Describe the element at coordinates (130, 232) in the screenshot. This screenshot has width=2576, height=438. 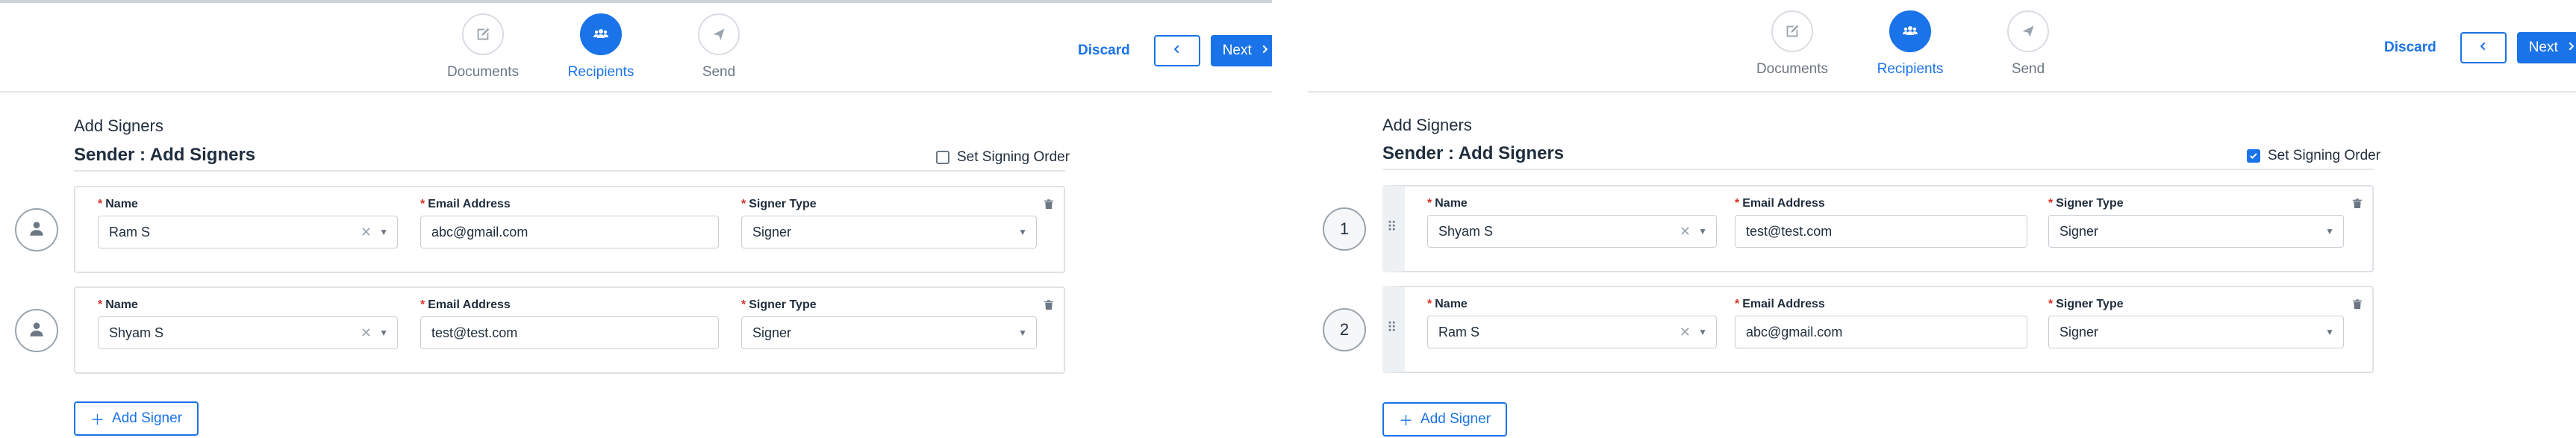
I see `name-value: Ram S` at that location.